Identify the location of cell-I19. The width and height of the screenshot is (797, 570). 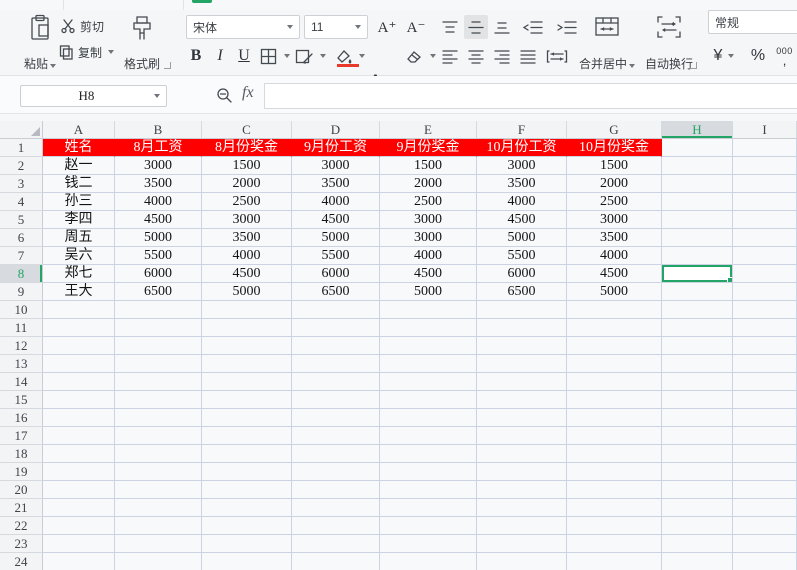
(765, 472).